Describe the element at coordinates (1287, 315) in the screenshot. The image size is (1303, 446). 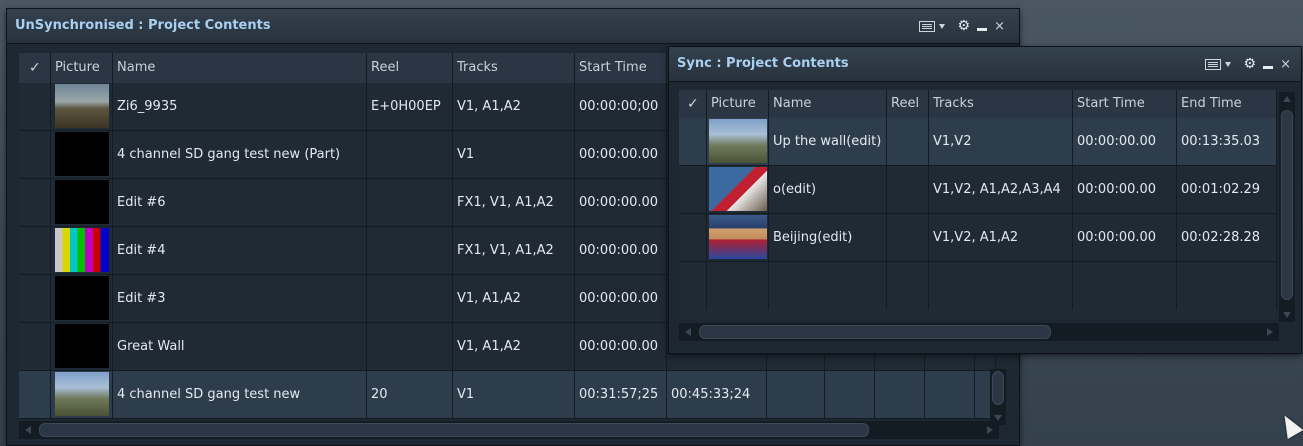
I see `scroll-down-arrow-icon` at that location.